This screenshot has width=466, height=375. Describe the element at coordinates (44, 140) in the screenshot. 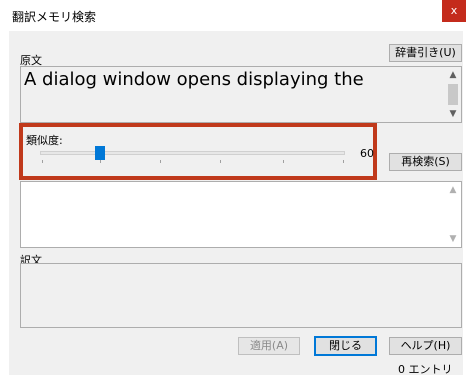

I see `similarity-label: 類似度:` at that location.